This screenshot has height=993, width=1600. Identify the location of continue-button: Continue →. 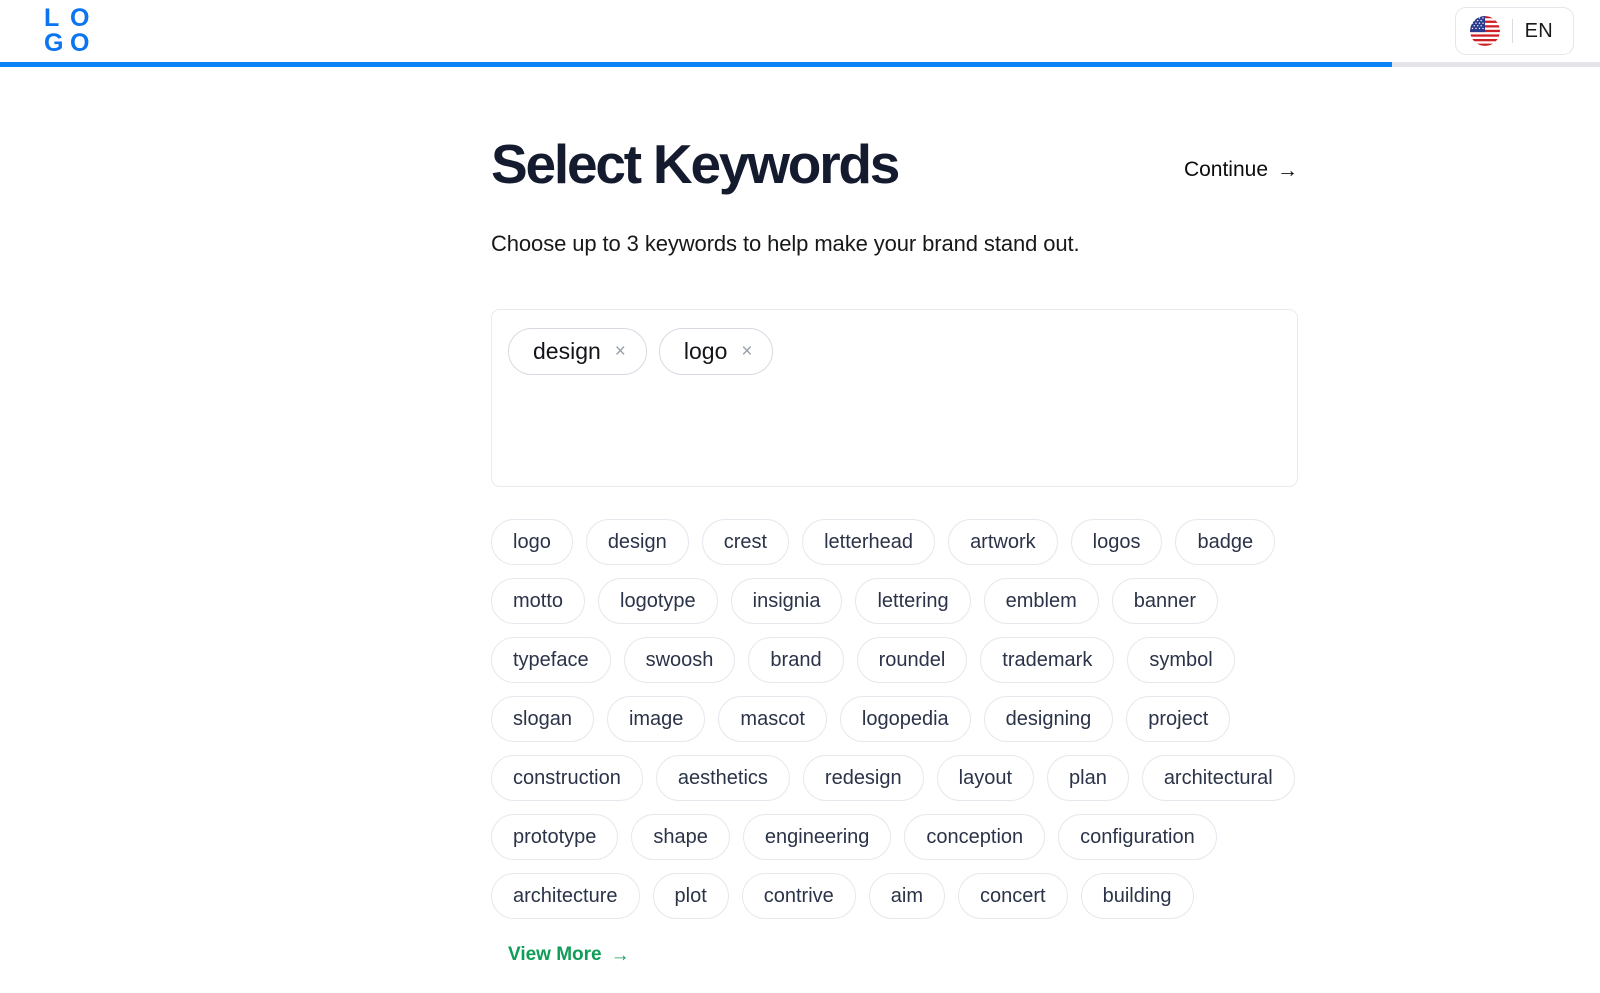
(1241, 176).